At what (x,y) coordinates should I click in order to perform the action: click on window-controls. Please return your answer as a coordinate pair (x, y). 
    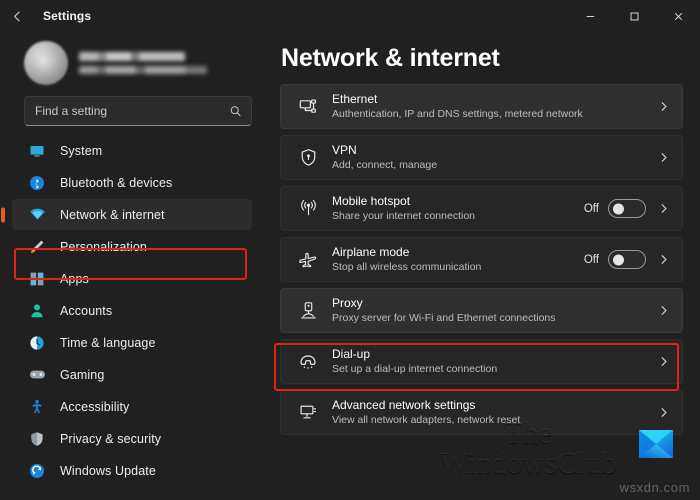
    Looking at the image, I should click on (634, 16).